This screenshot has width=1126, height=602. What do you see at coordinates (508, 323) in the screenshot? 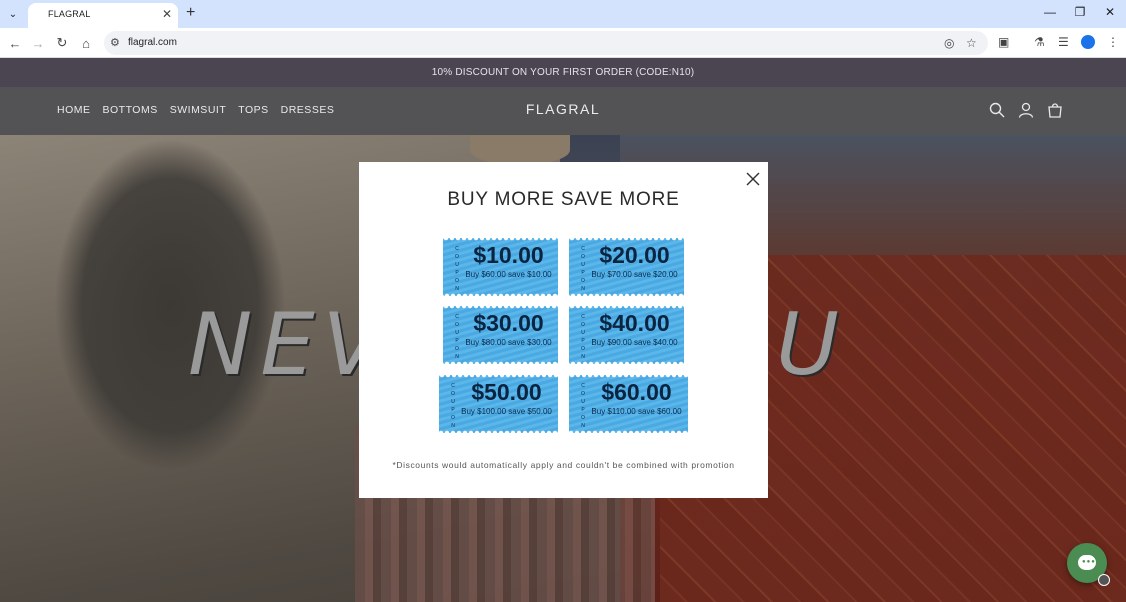
I see `coupon-amount: $30.00` at bounding box center [508, 323].